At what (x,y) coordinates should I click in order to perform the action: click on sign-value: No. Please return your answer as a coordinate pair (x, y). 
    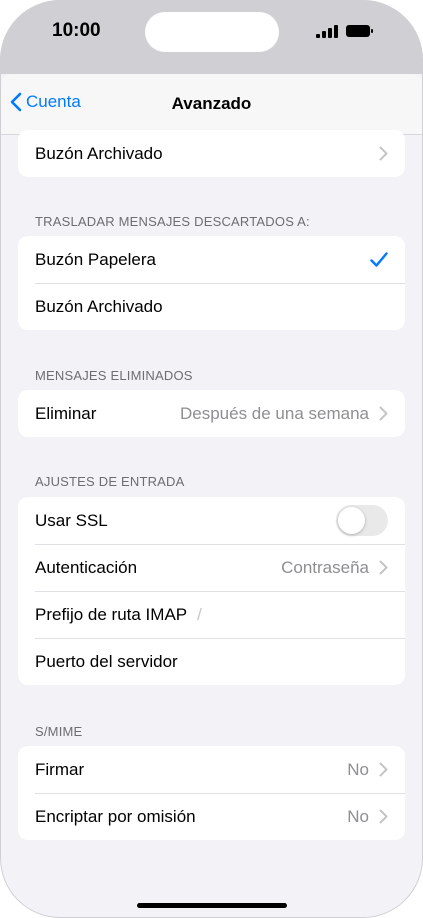
    Looking at the image, I should click on (358, 769).